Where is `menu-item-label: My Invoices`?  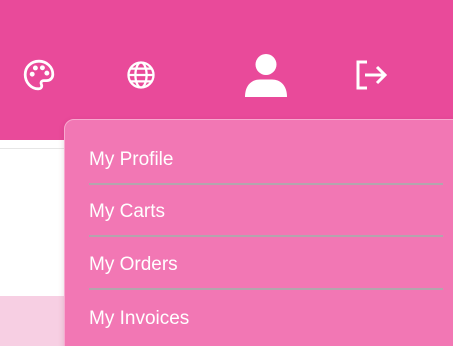
menu-item-label: My Invoices is located at coordinates (139, 318).